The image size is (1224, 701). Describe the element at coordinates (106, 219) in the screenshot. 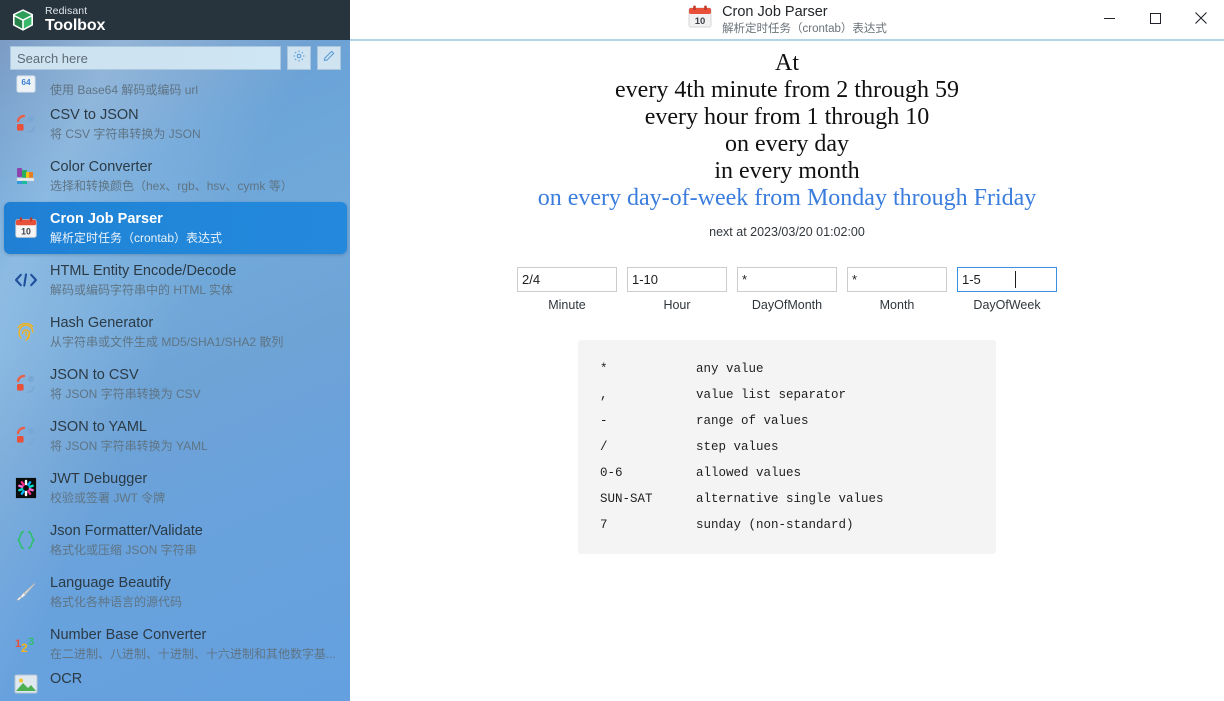

I see `sidebar-item-label: Cron Job Parser` at that location.